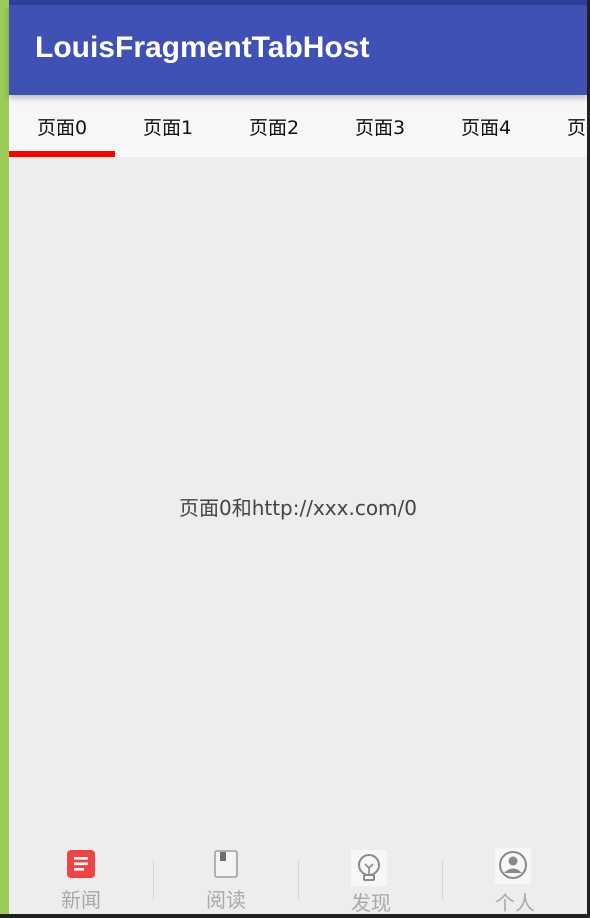 This screenshot has height=918, width=590. I want to click on bottom-nav-label: 新闻, so click(81, 900).